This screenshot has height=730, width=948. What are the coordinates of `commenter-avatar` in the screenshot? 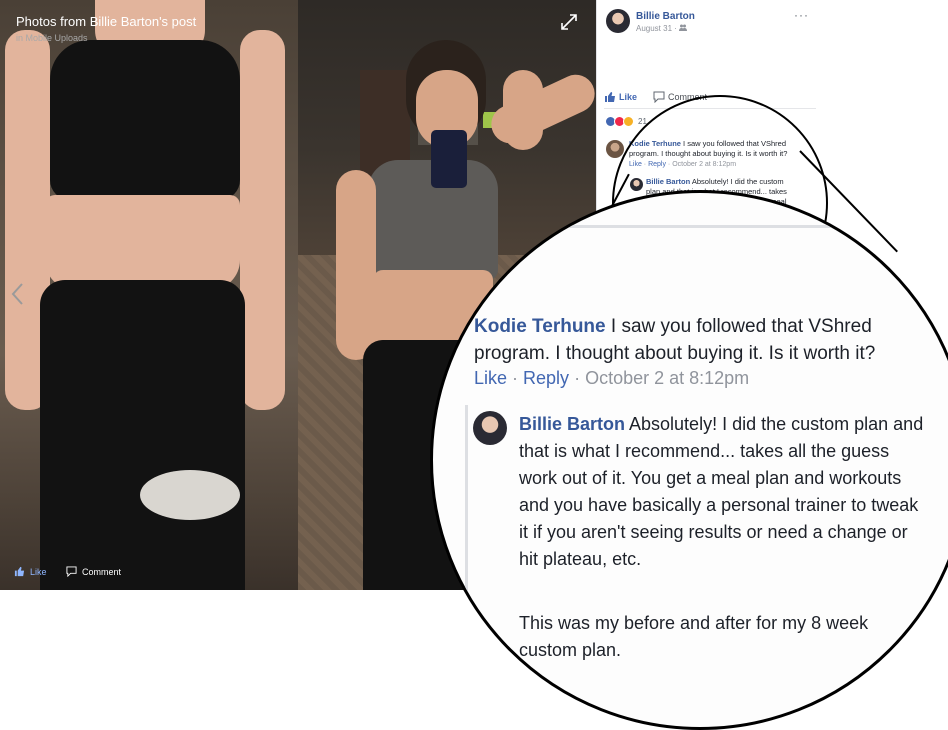 It's located at (615, 149).